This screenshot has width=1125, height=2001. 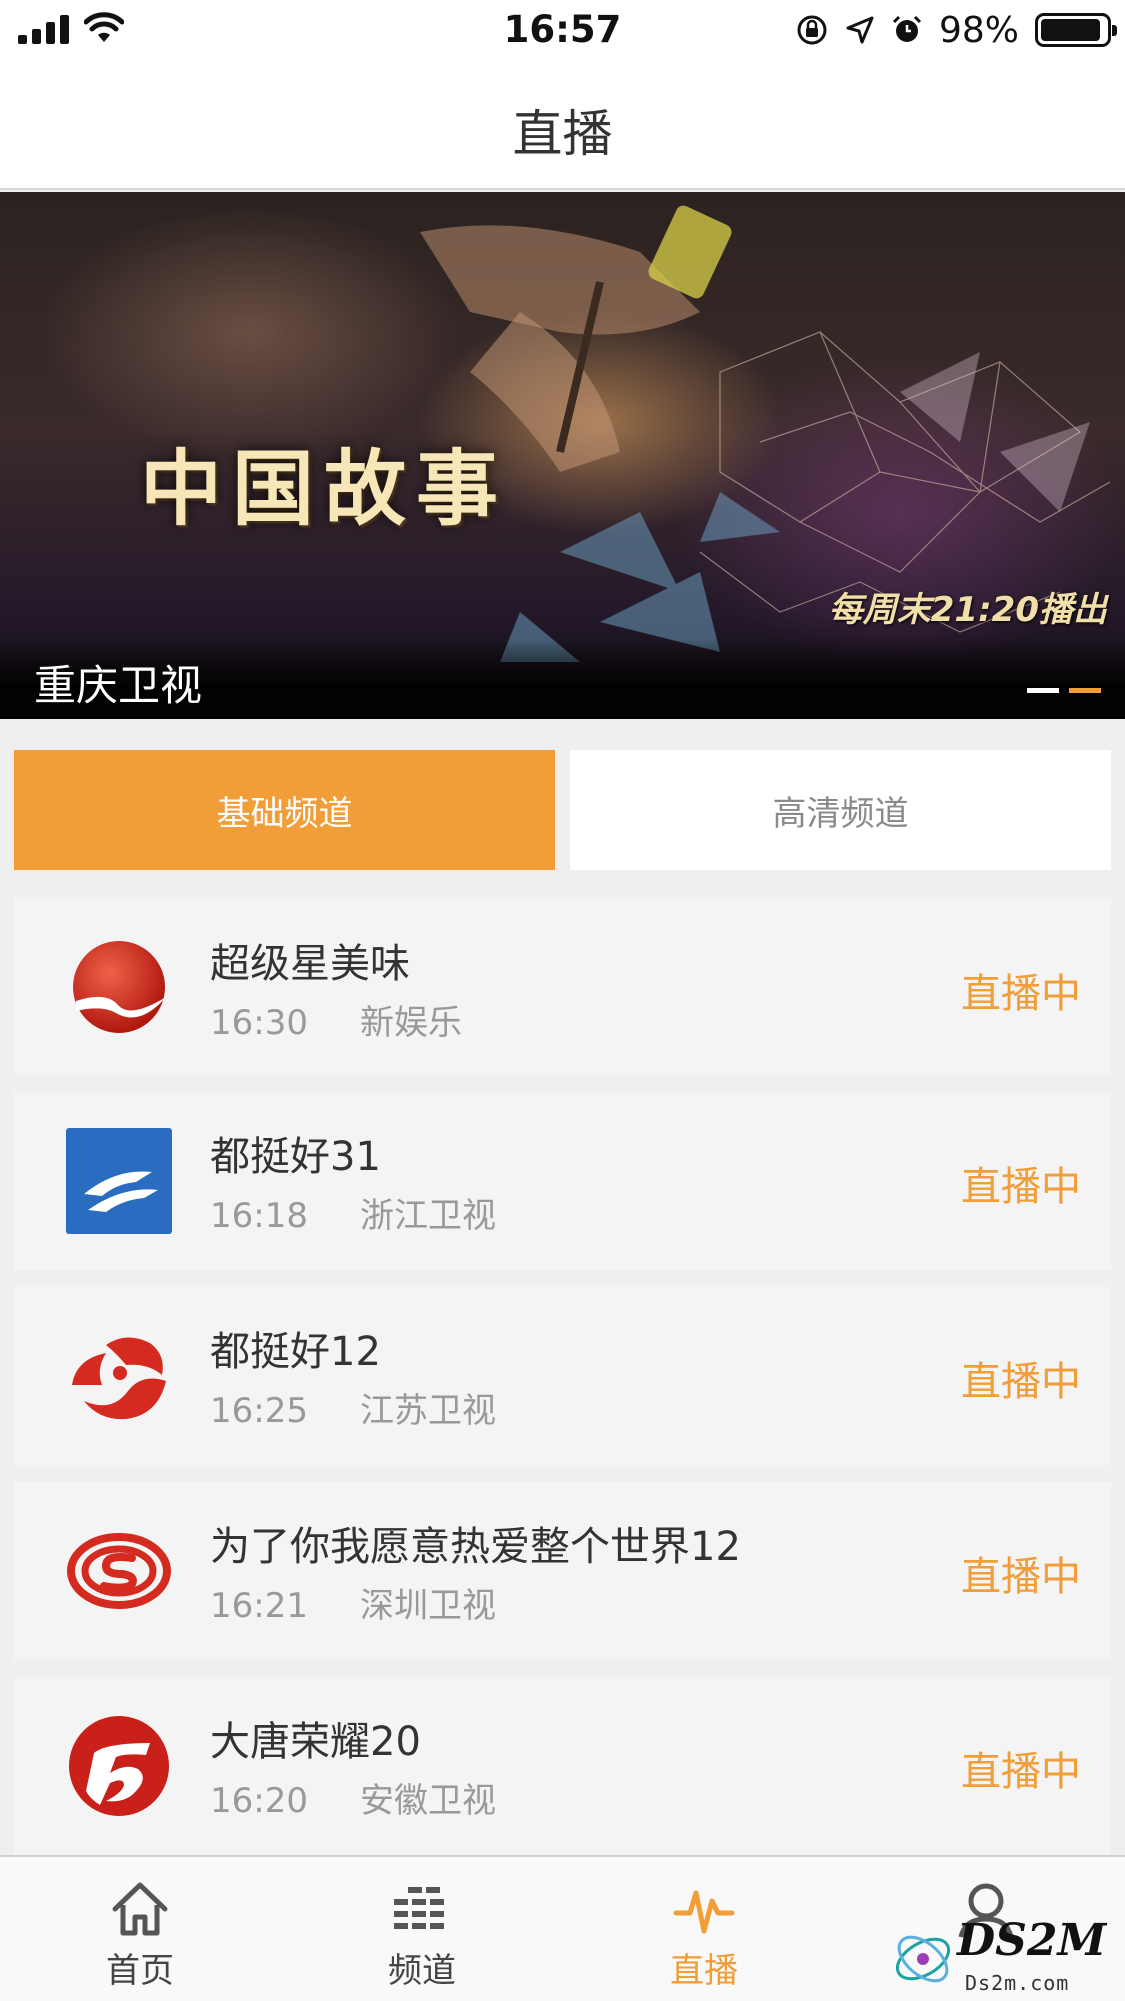 What do you see at coordinates (427, 1801) in the screenshot?
I see `channel-name: 安徽卫视` at bounding box center [427, 1801].